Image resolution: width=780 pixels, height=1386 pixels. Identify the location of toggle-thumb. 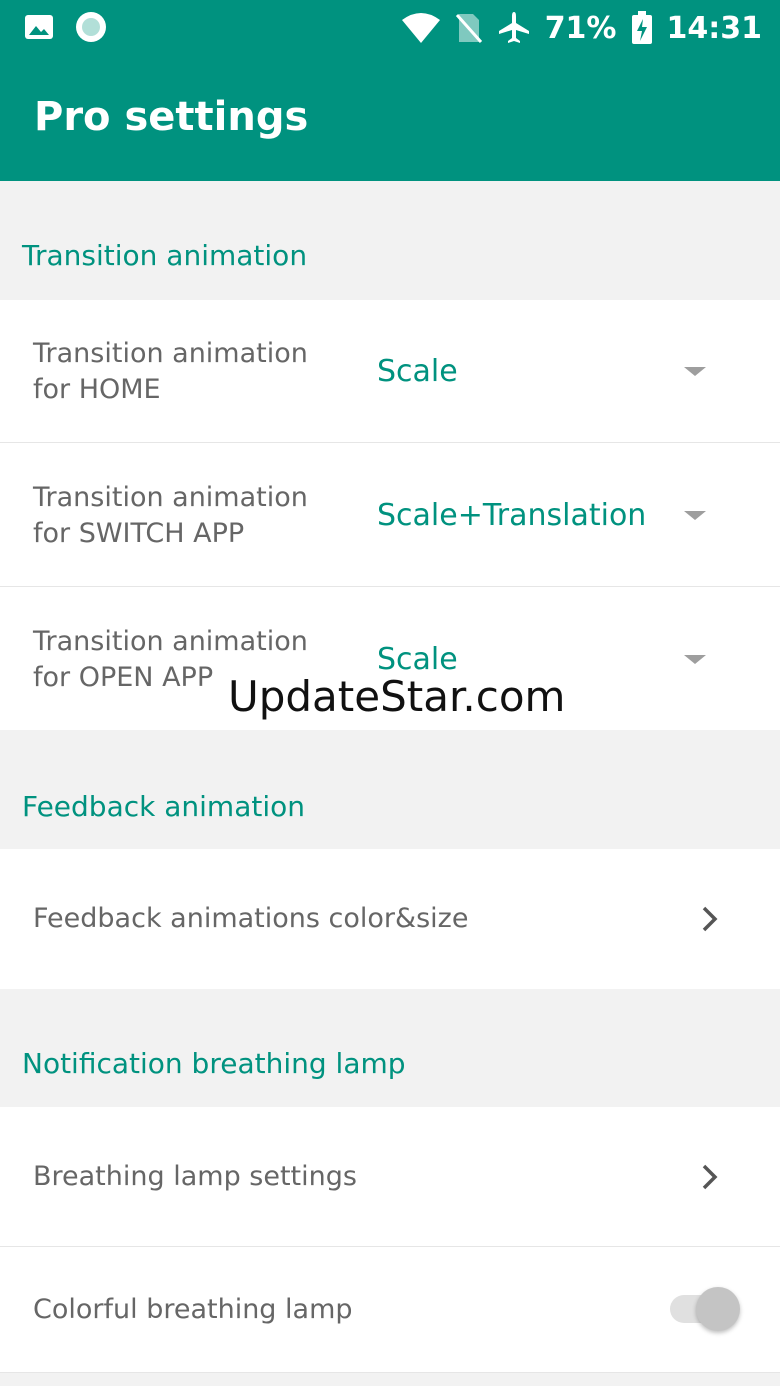
(718, 1309).